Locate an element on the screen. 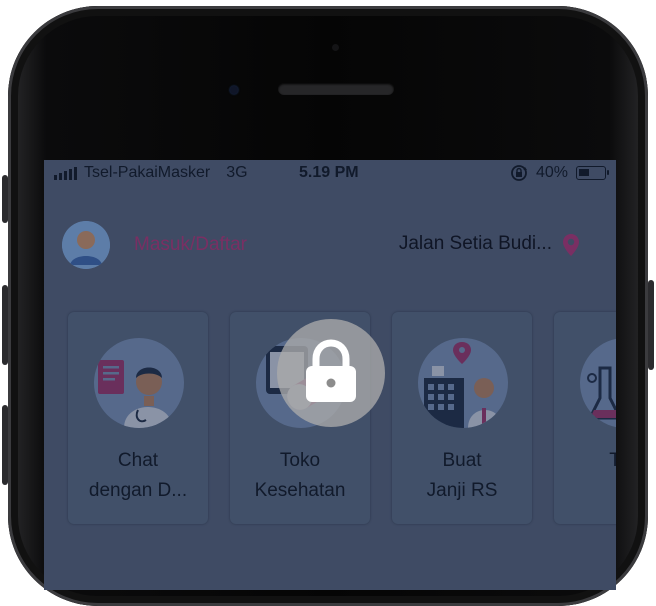  menu-item-hospital-appointment: Buat Janji RS is located at coordinates (462, 418).